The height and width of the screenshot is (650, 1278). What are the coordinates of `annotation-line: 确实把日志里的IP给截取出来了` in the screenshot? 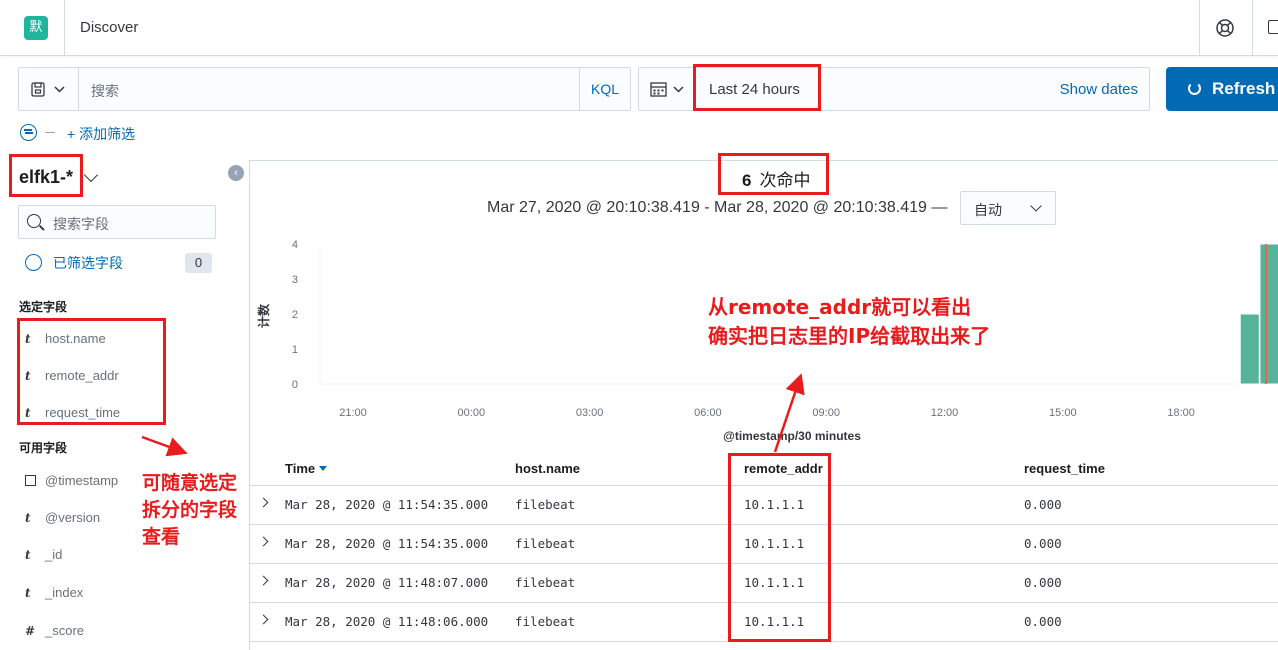 It's located at (849, 336).